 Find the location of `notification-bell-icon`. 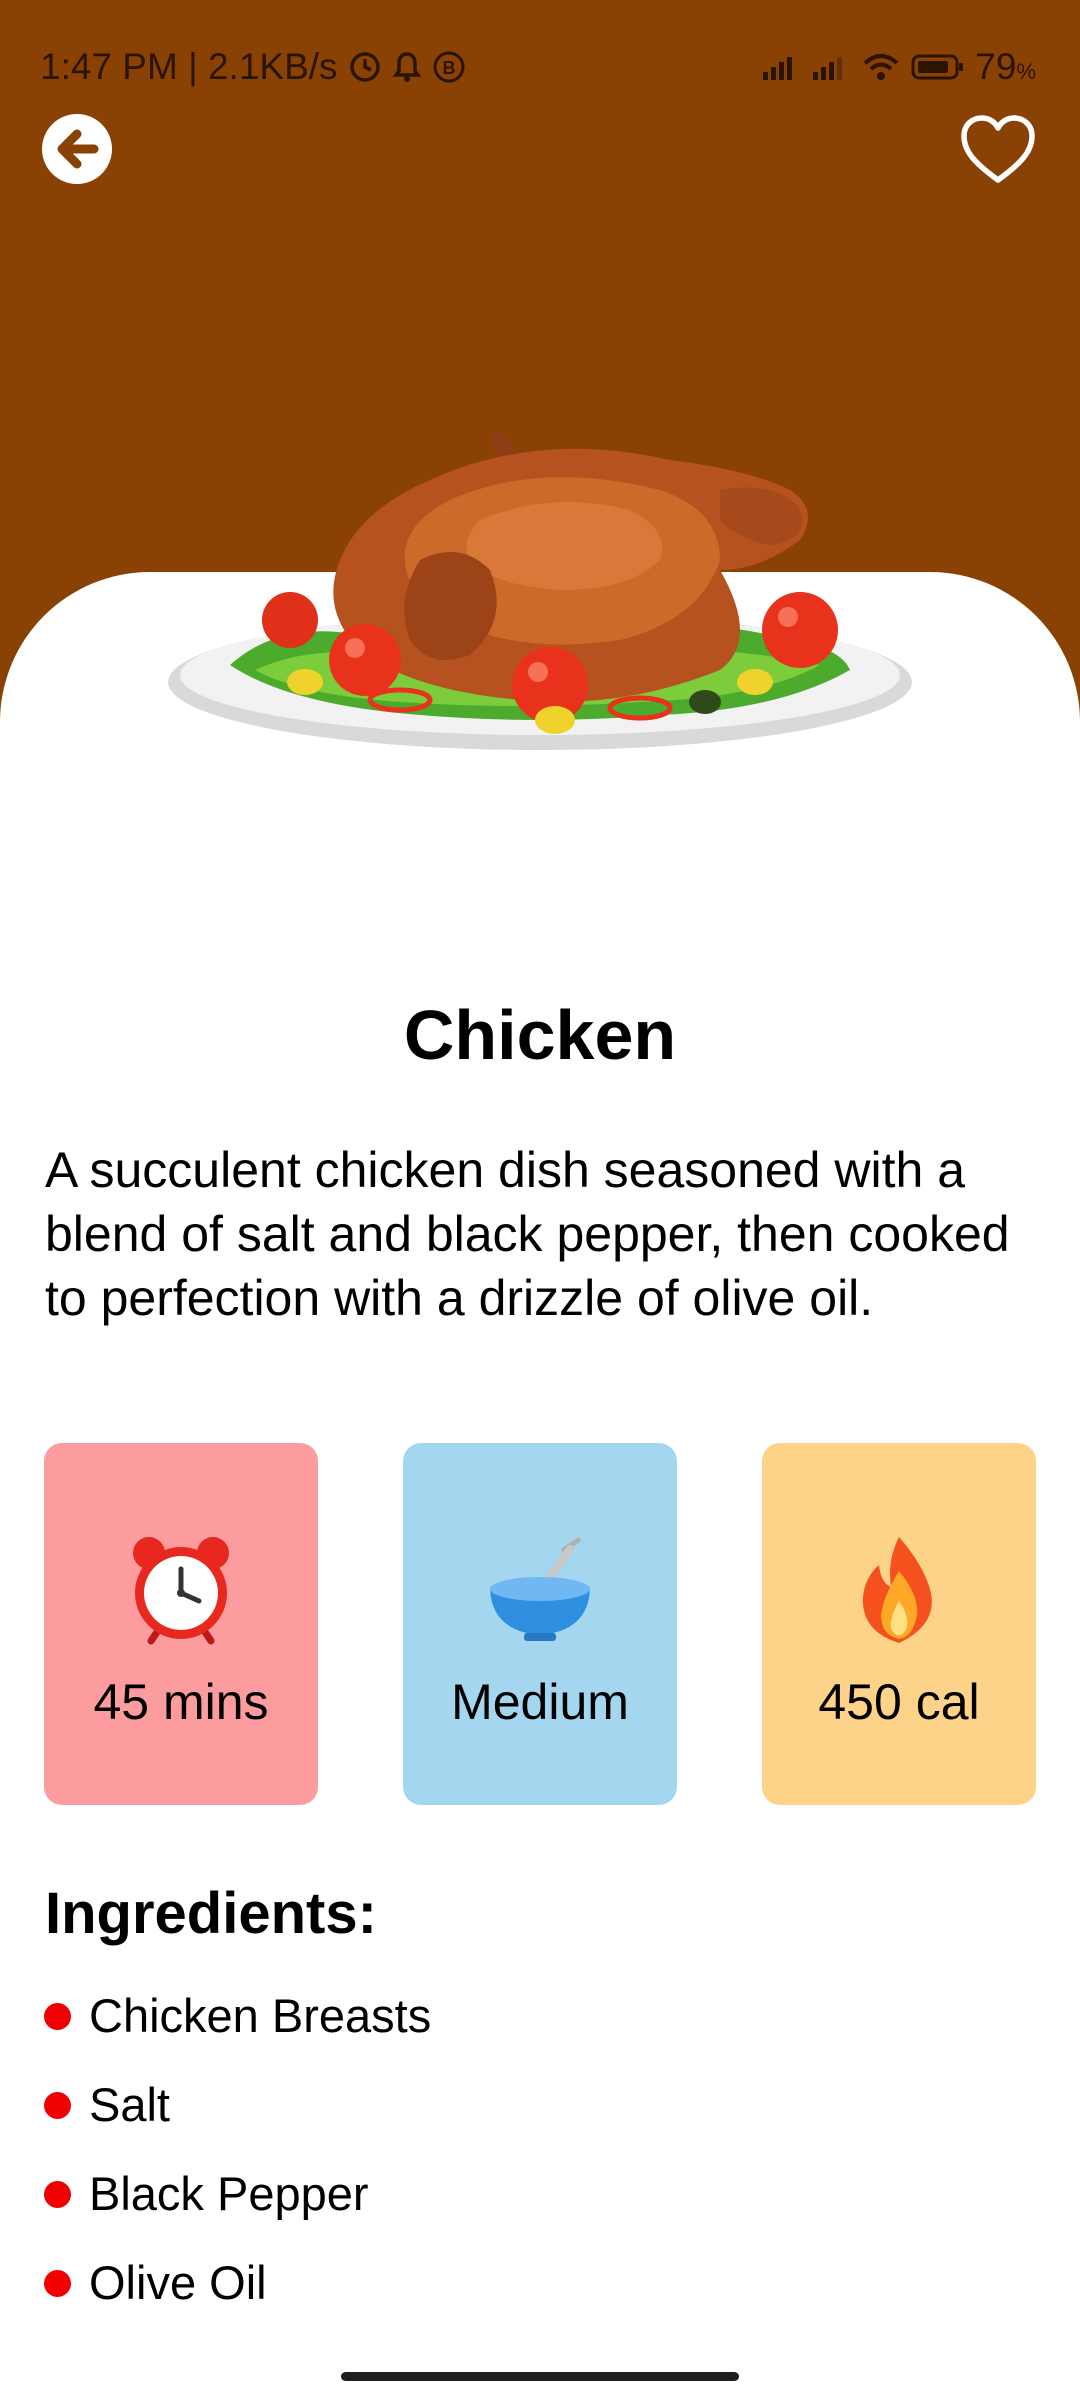

notification-bell-icon is located at coordinates (407, 67).